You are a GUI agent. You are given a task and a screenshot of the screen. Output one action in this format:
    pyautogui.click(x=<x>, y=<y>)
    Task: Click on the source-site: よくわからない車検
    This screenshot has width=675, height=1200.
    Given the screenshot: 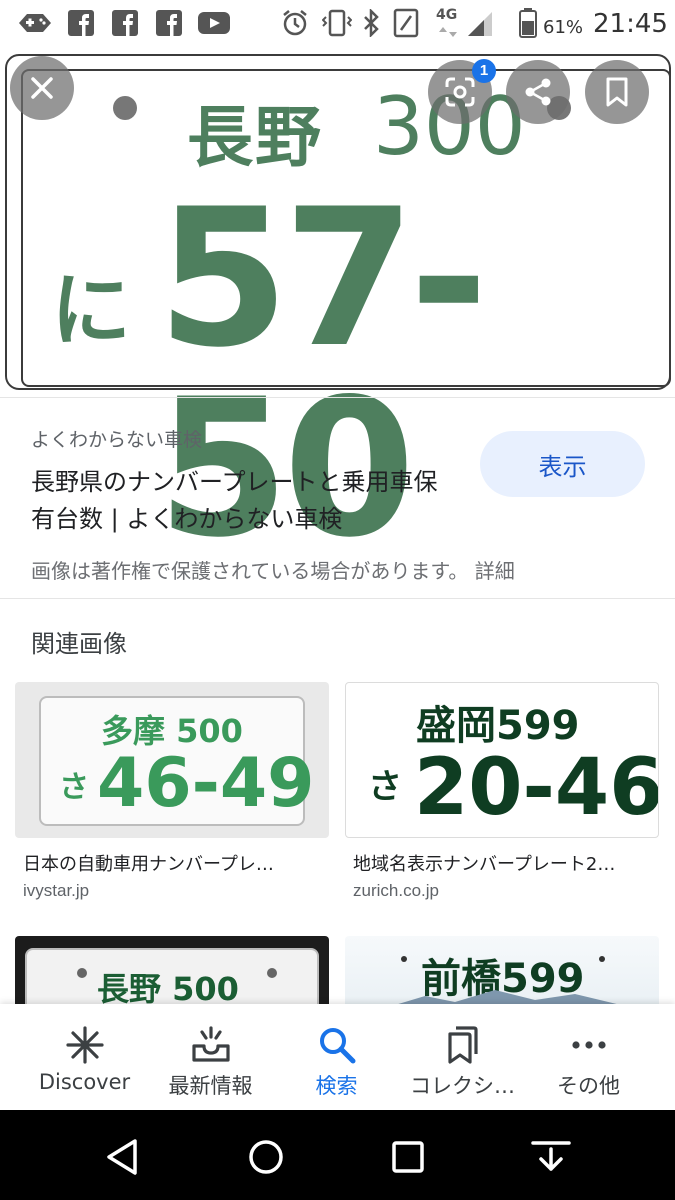 What is the action you would take?
    pyautogui.click(x=116, y=438)
    